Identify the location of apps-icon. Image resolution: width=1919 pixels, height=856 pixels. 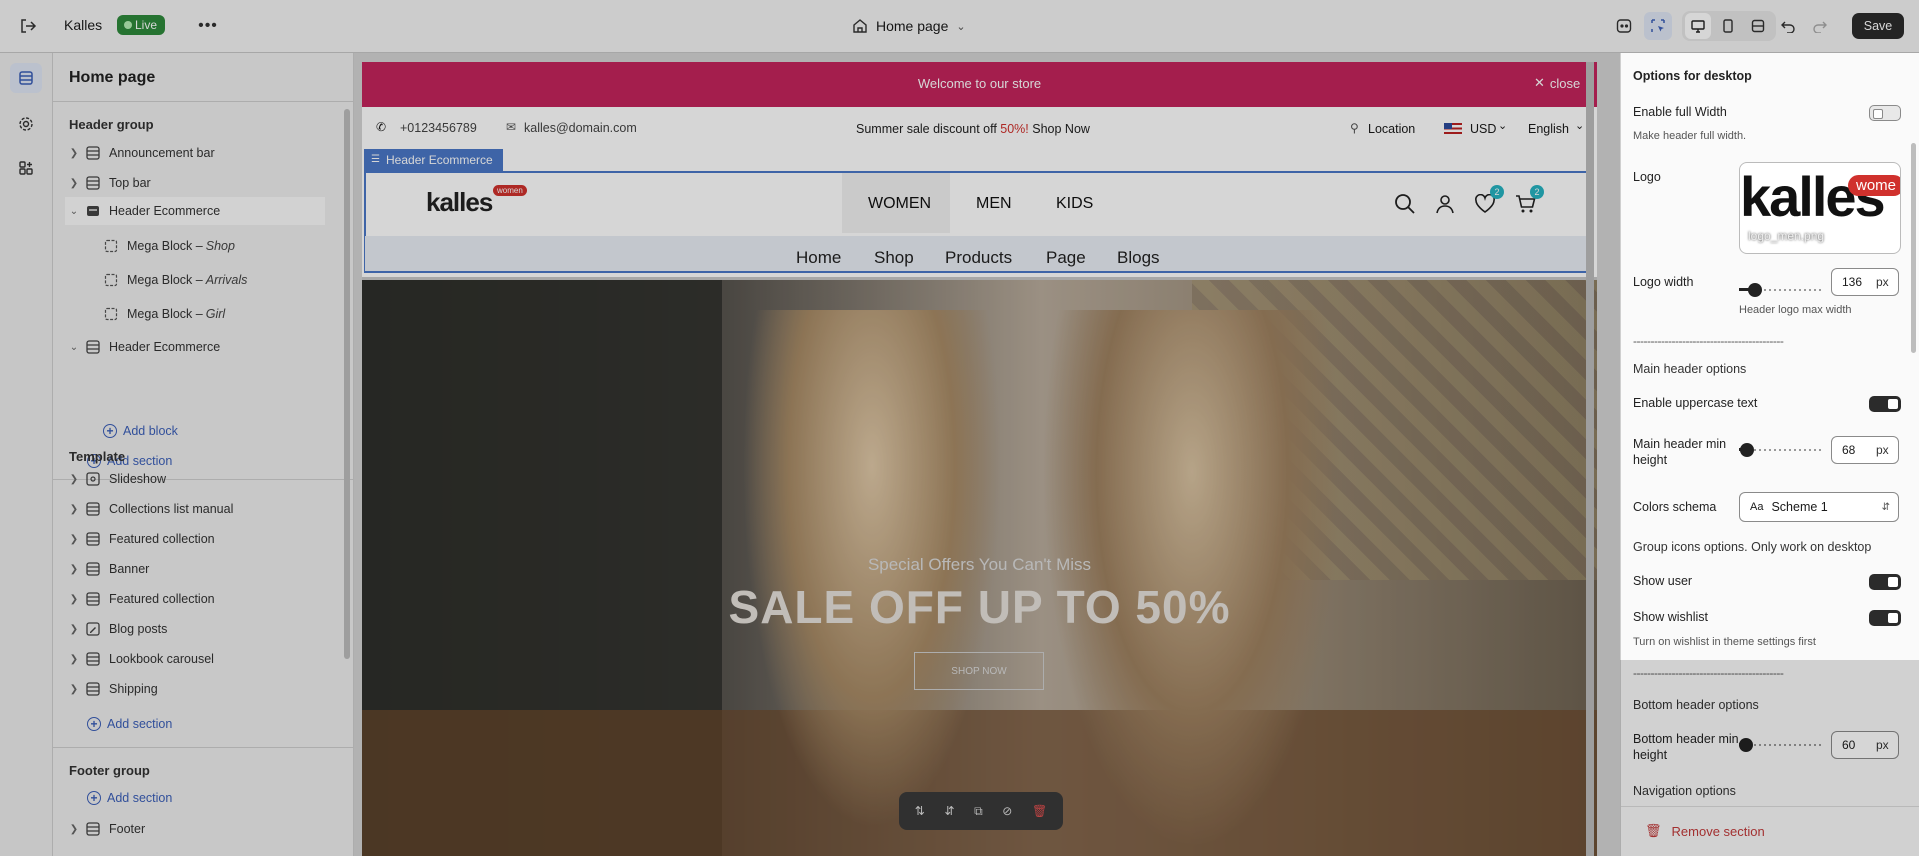
(26, 168).